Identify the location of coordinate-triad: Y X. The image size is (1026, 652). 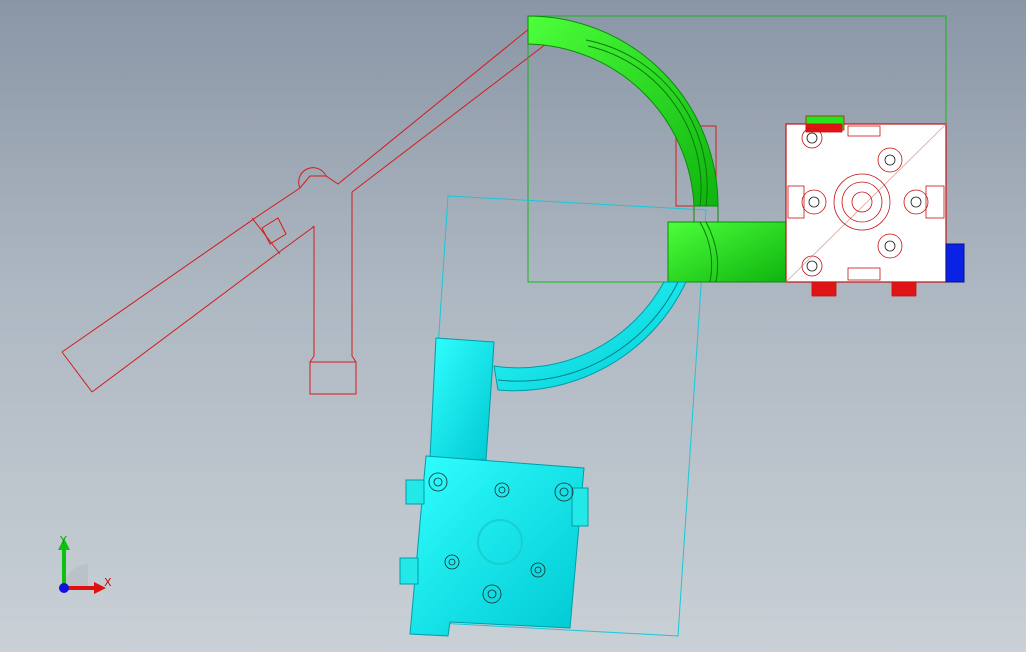
(85, 564).